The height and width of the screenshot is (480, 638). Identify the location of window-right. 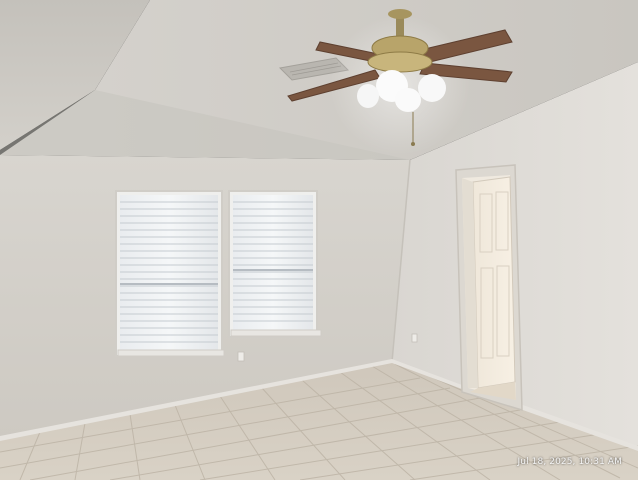
(275, 264).